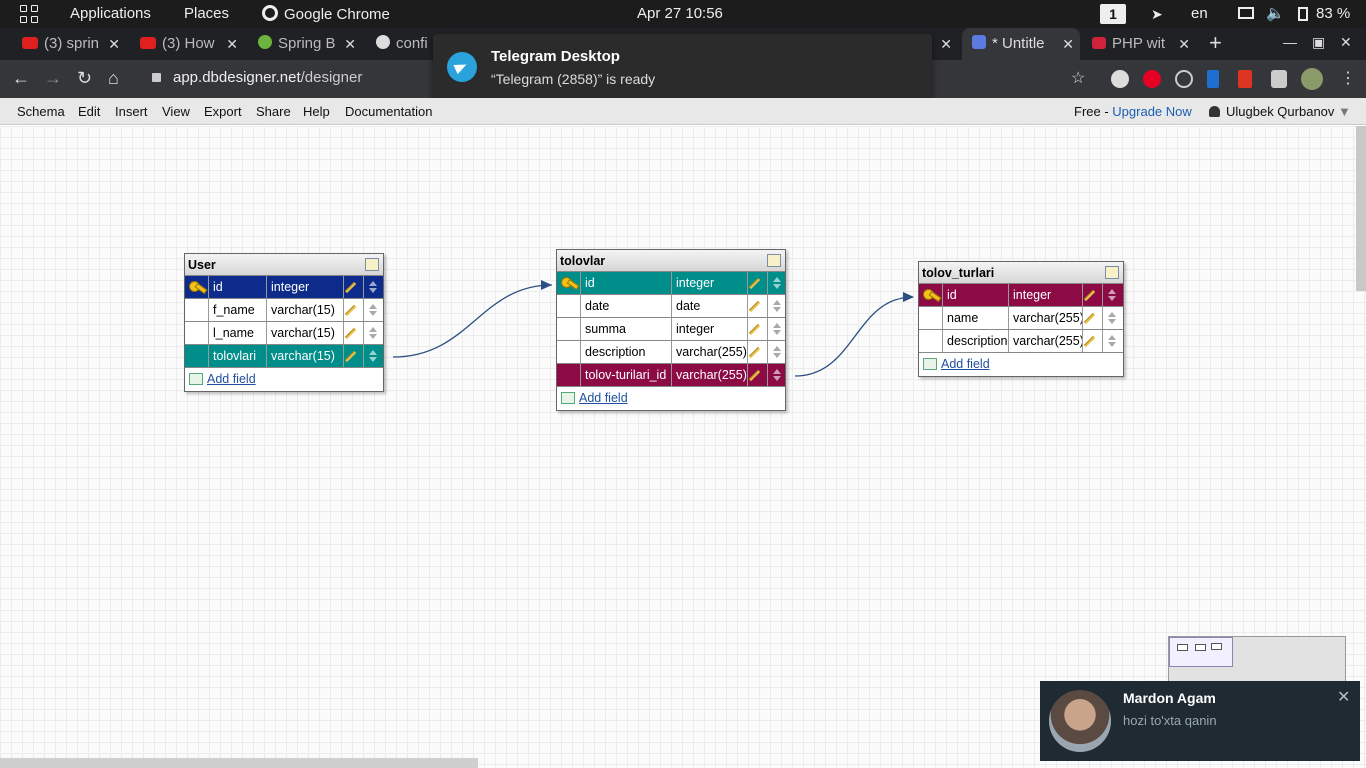  What do you see at coordinates (1152, 79) in the screenshot?
I see `pinterest-icon` at bounding box center [1152, 79].